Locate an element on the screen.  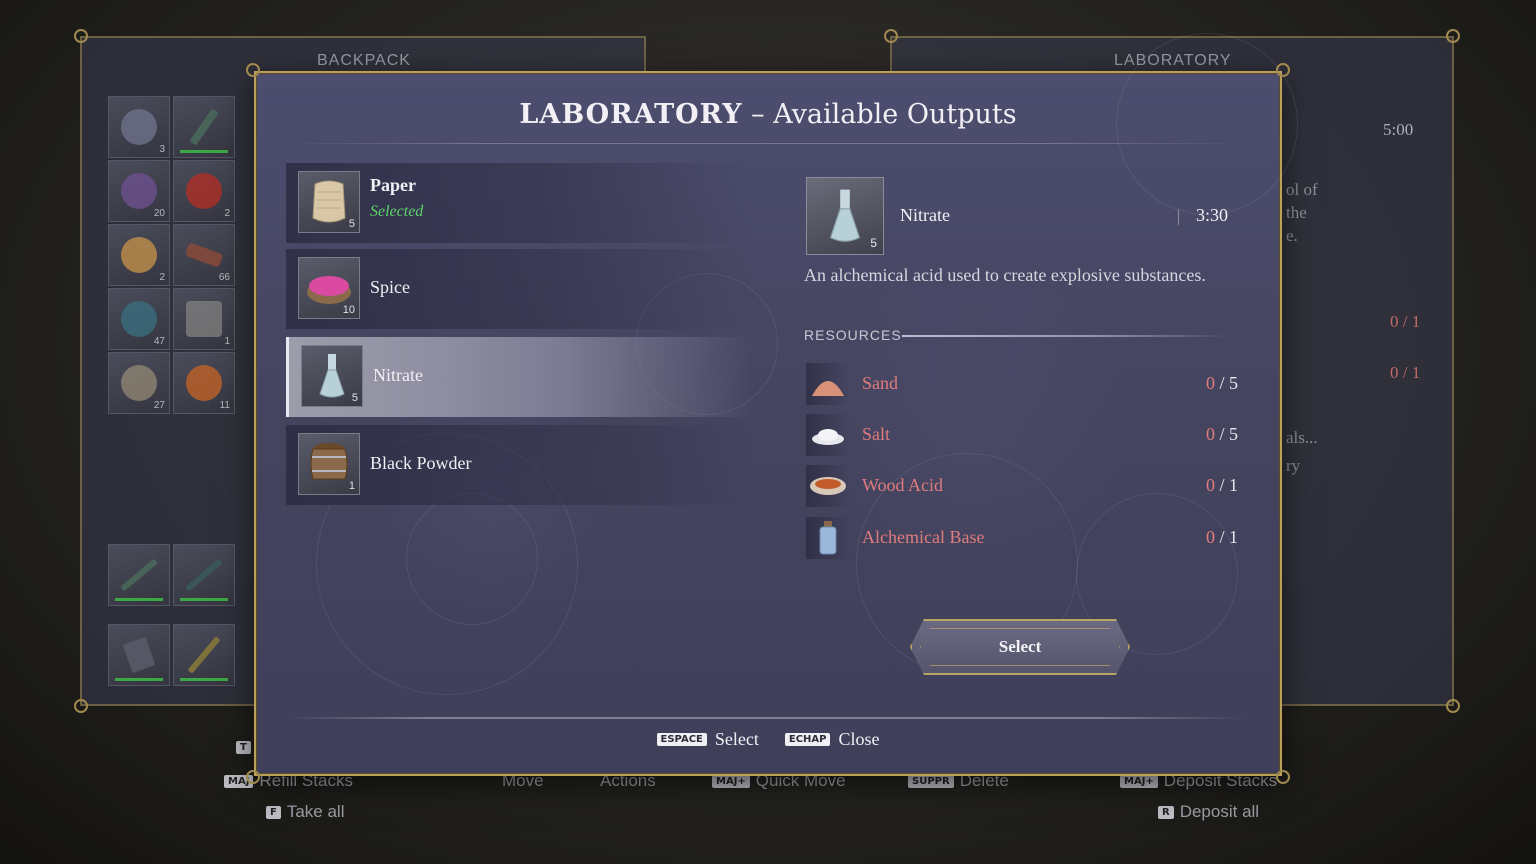
spice-icon: 10 is located at coordinates (329, 288).